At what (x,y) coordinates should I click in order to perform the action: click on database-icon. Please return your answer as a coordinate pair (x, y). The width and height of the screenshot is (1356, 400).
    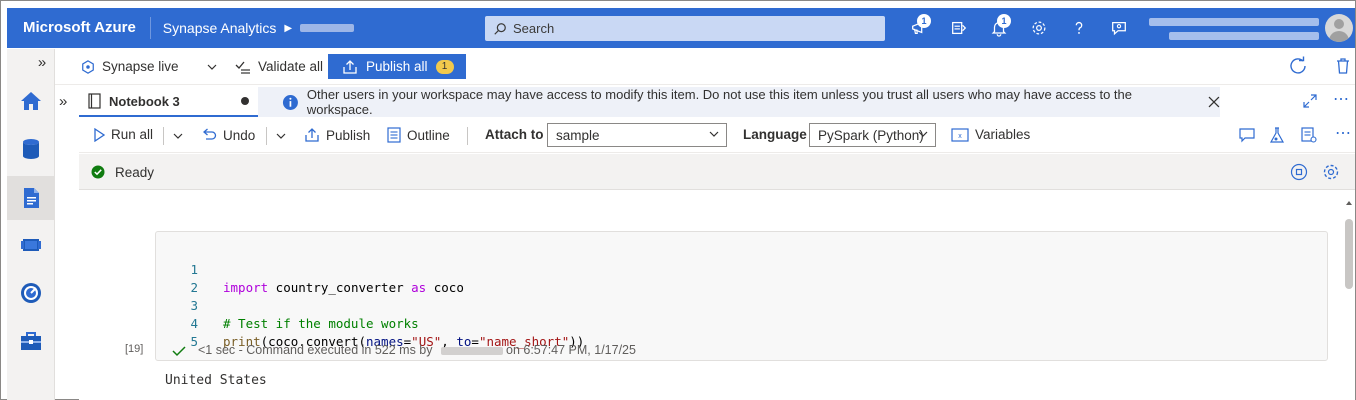
    Looking at the image, I should click on (31, 149).